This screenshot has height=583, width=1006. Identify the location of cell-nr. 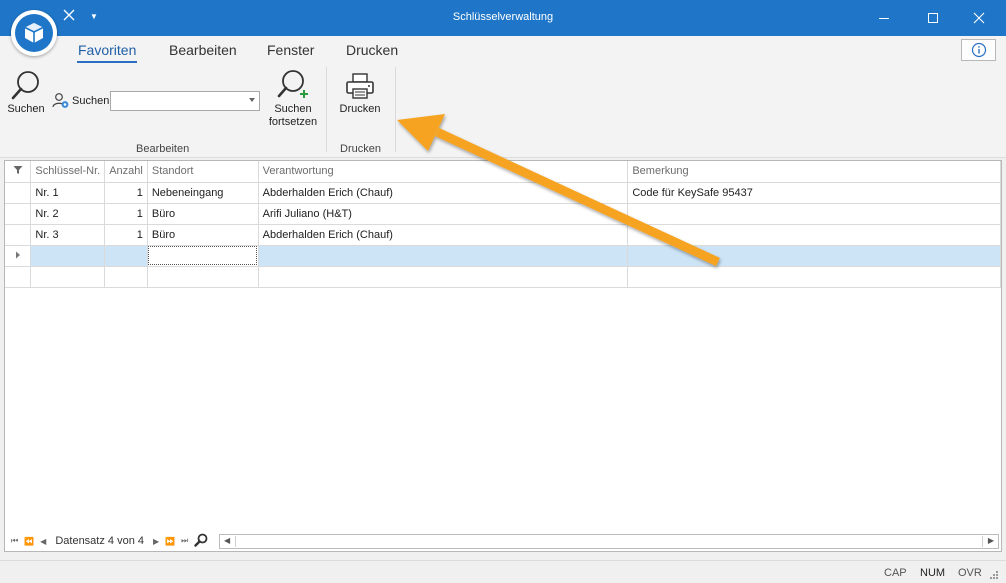
(68, 256).